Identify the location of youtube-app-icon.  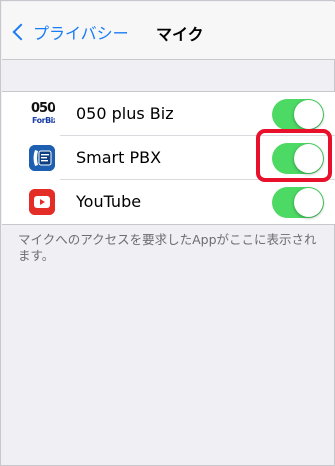
(42, 202).